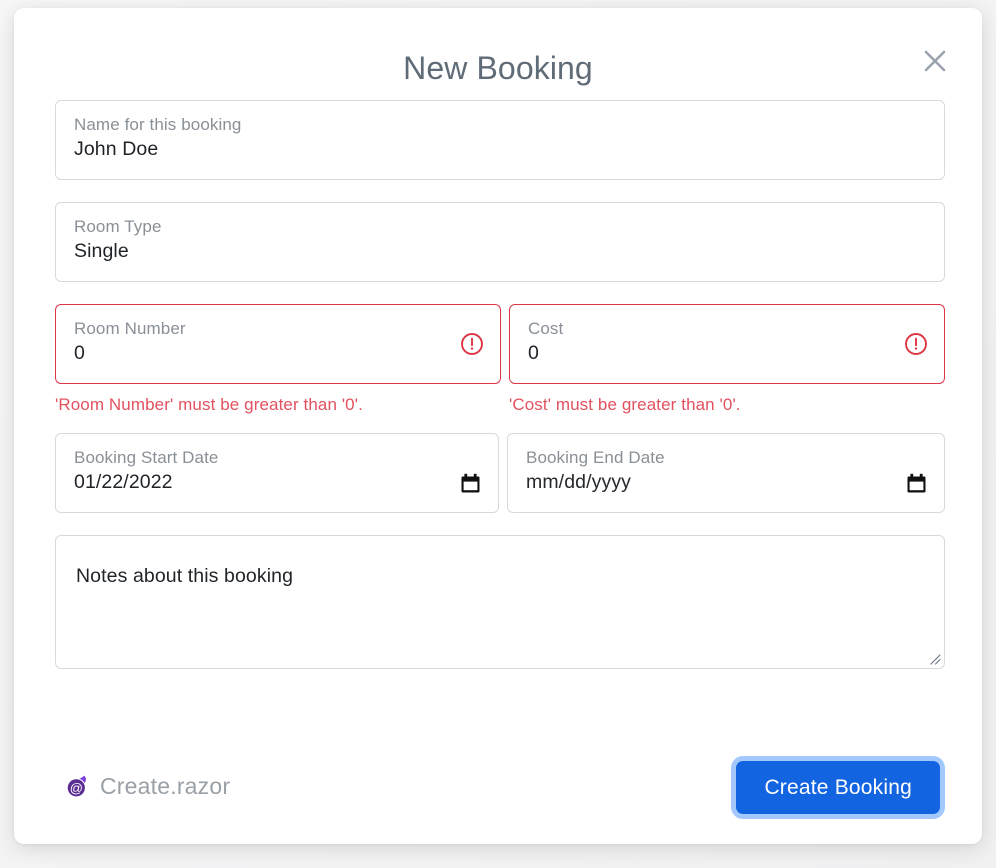 The width and height of the screenshot is (996, 868). Describe the element at coordinates (546, 328) in the screenshot. I see `cost-field-label: Cost` at that location.